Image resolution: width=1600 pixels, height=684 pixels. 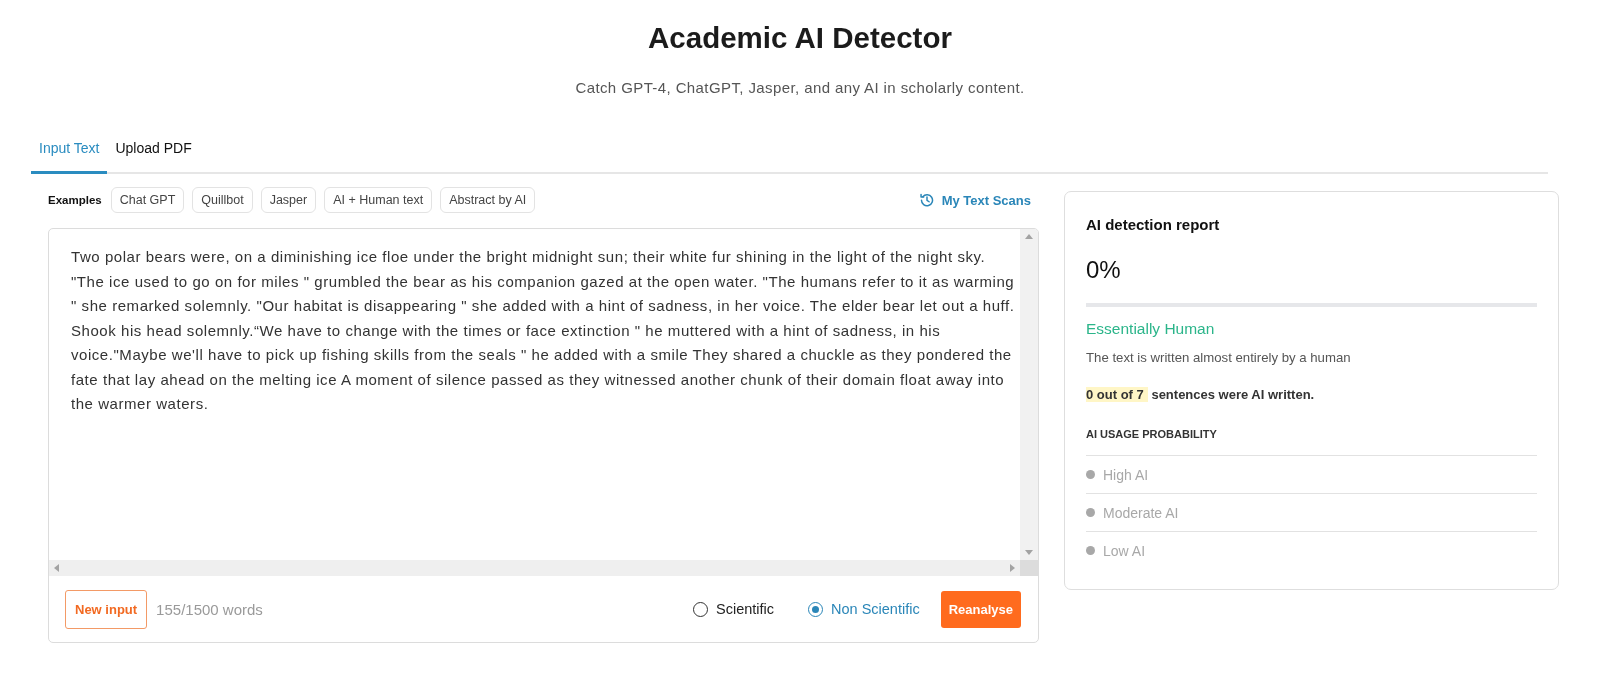 I want to click on scroll-right-arrow-icon, so click(x=1012, y=568).